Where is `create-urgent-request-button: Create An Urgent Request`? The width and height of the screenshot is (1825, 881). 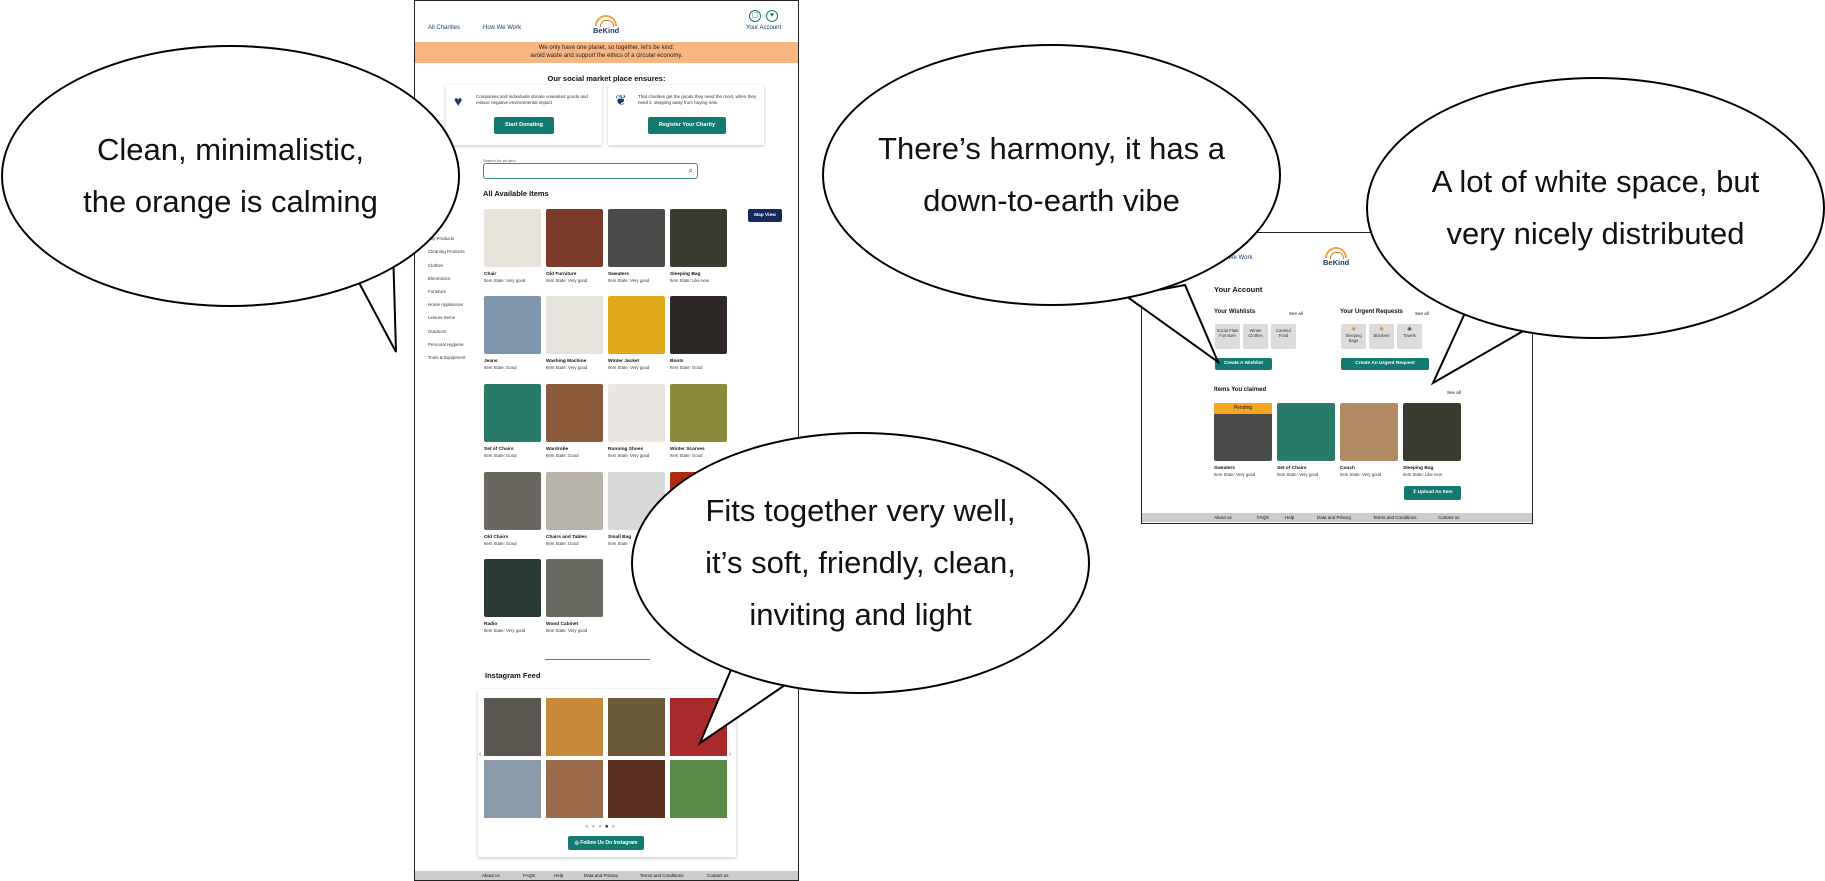
create-urgent-request-button: Create An Urgent Request is located at coordinates (1385, 364).